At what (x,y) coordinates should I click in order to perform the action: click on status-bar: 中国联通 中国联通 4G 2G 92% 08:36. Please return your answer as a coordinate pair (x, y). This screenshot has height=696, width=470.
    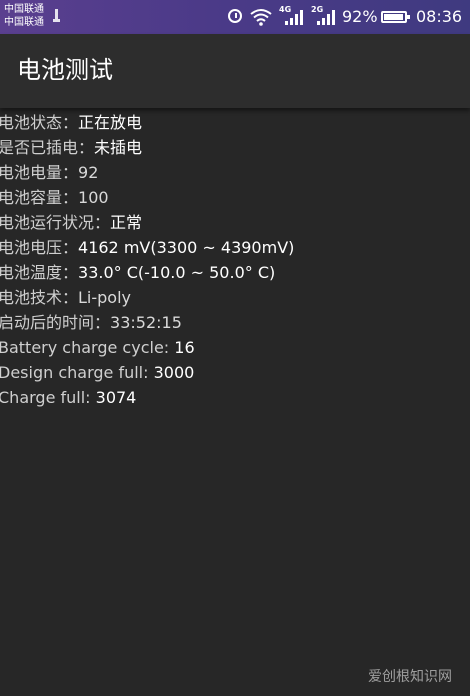
    Looking at the image, I should click on (235, 17).